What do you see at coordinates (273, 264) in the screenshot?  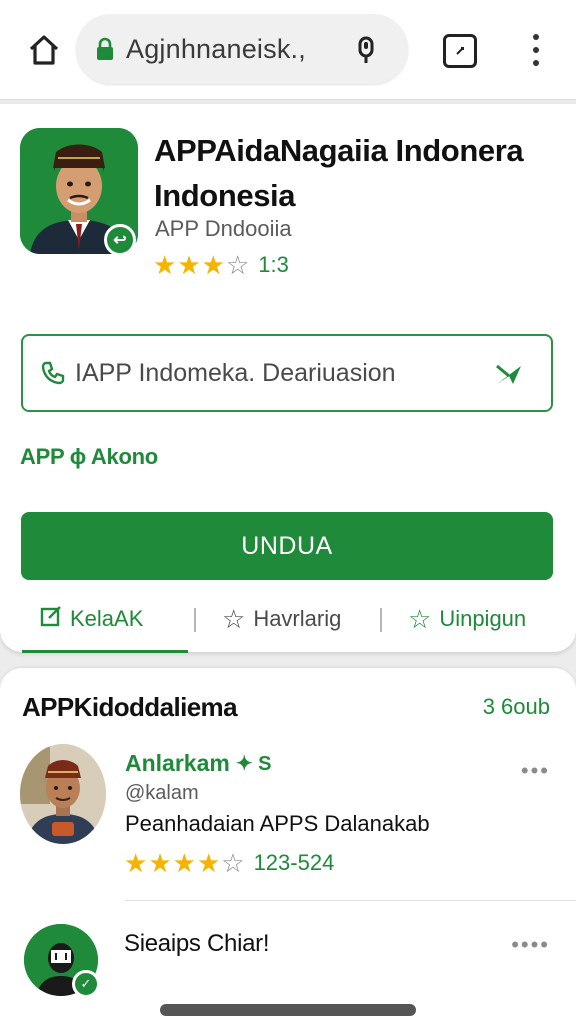 I see `app-rating-value: 1:3` at bounding box center [273, 264].